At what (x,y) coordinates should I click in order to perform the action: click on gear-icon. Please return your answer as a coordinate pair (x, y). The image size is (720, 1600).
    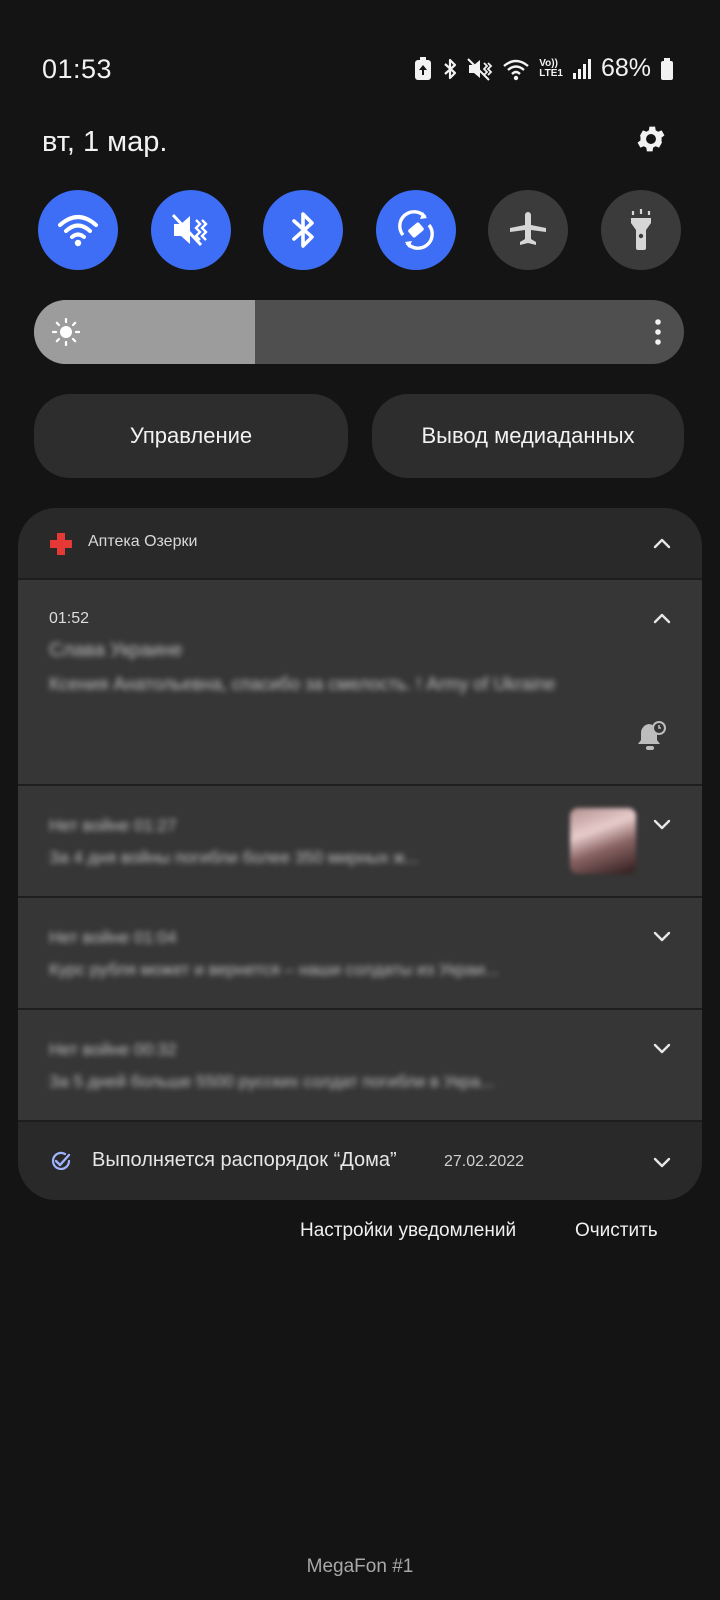
    Looking at the image, I should click on (651, 139).